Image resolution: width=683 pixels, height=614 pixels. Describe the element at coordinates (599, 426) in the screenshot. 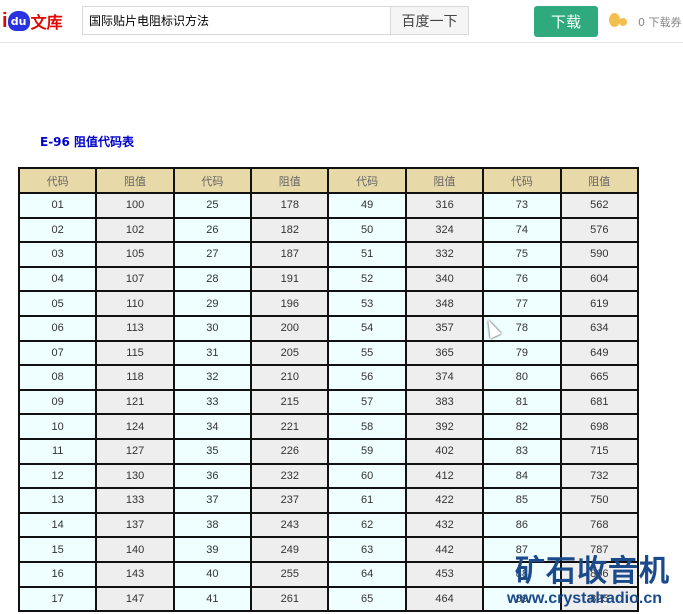

I see `resistance-cell: 698` at that location.